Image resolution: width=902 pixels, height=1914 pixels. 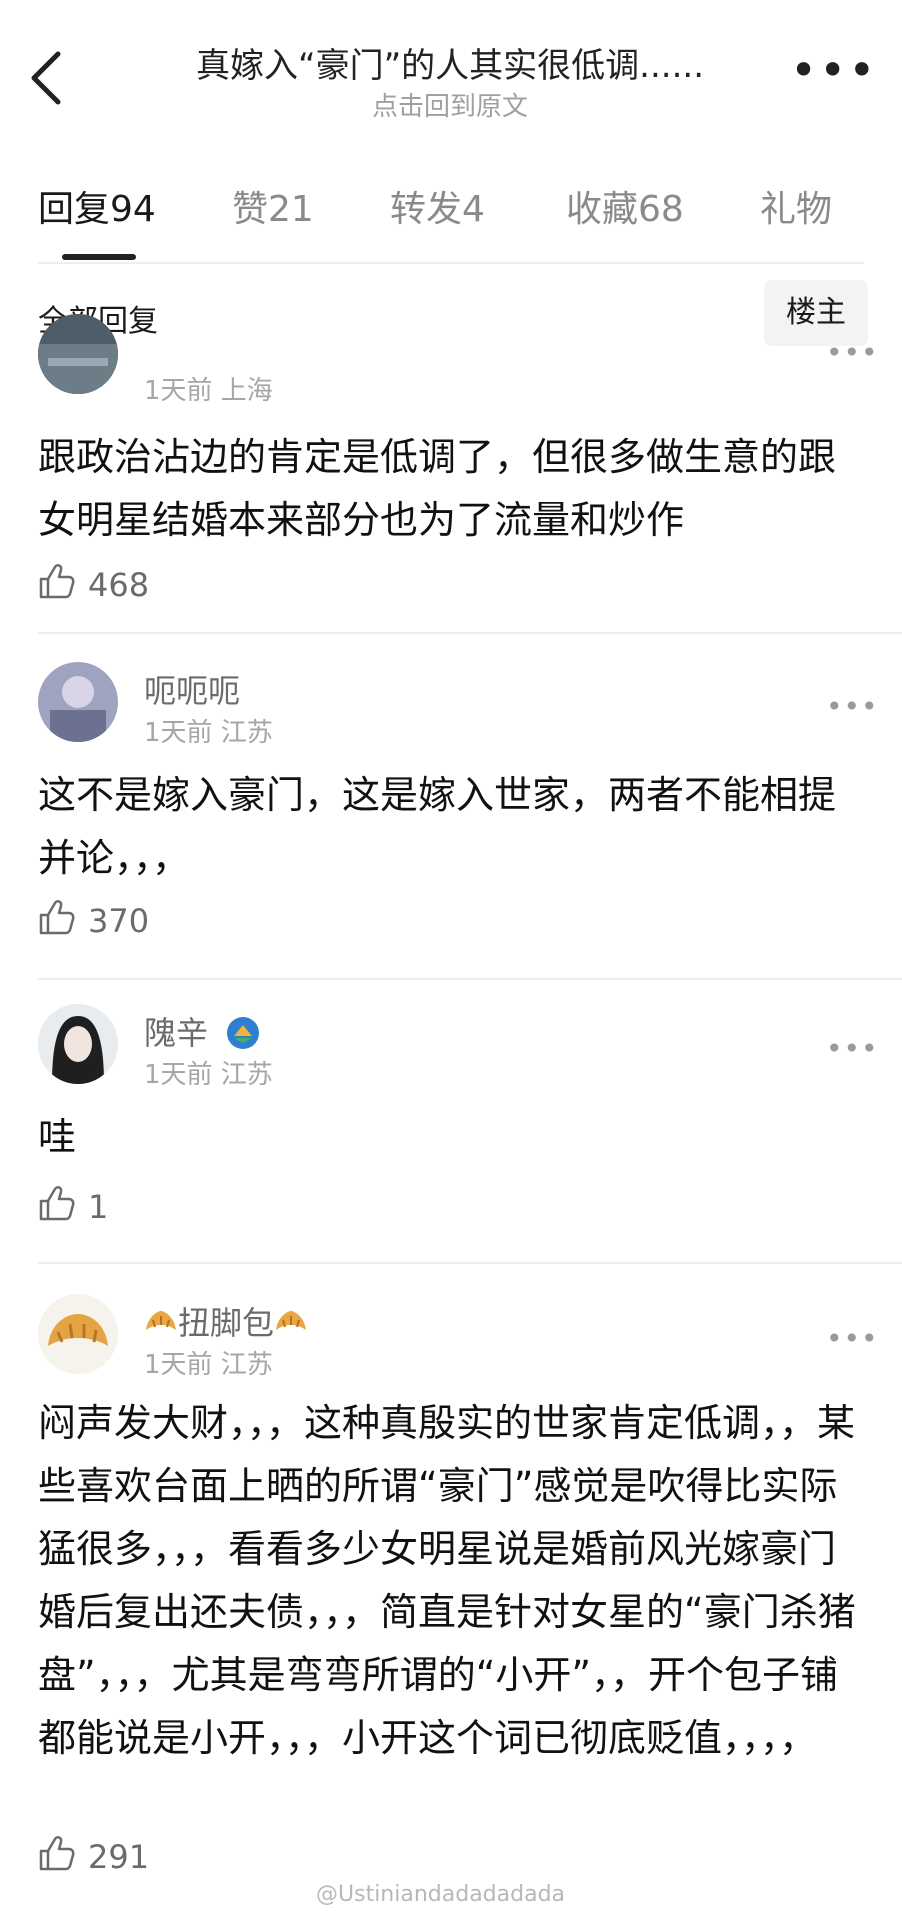 I want to click on like-button: 1, so click(x=73, y=1206).